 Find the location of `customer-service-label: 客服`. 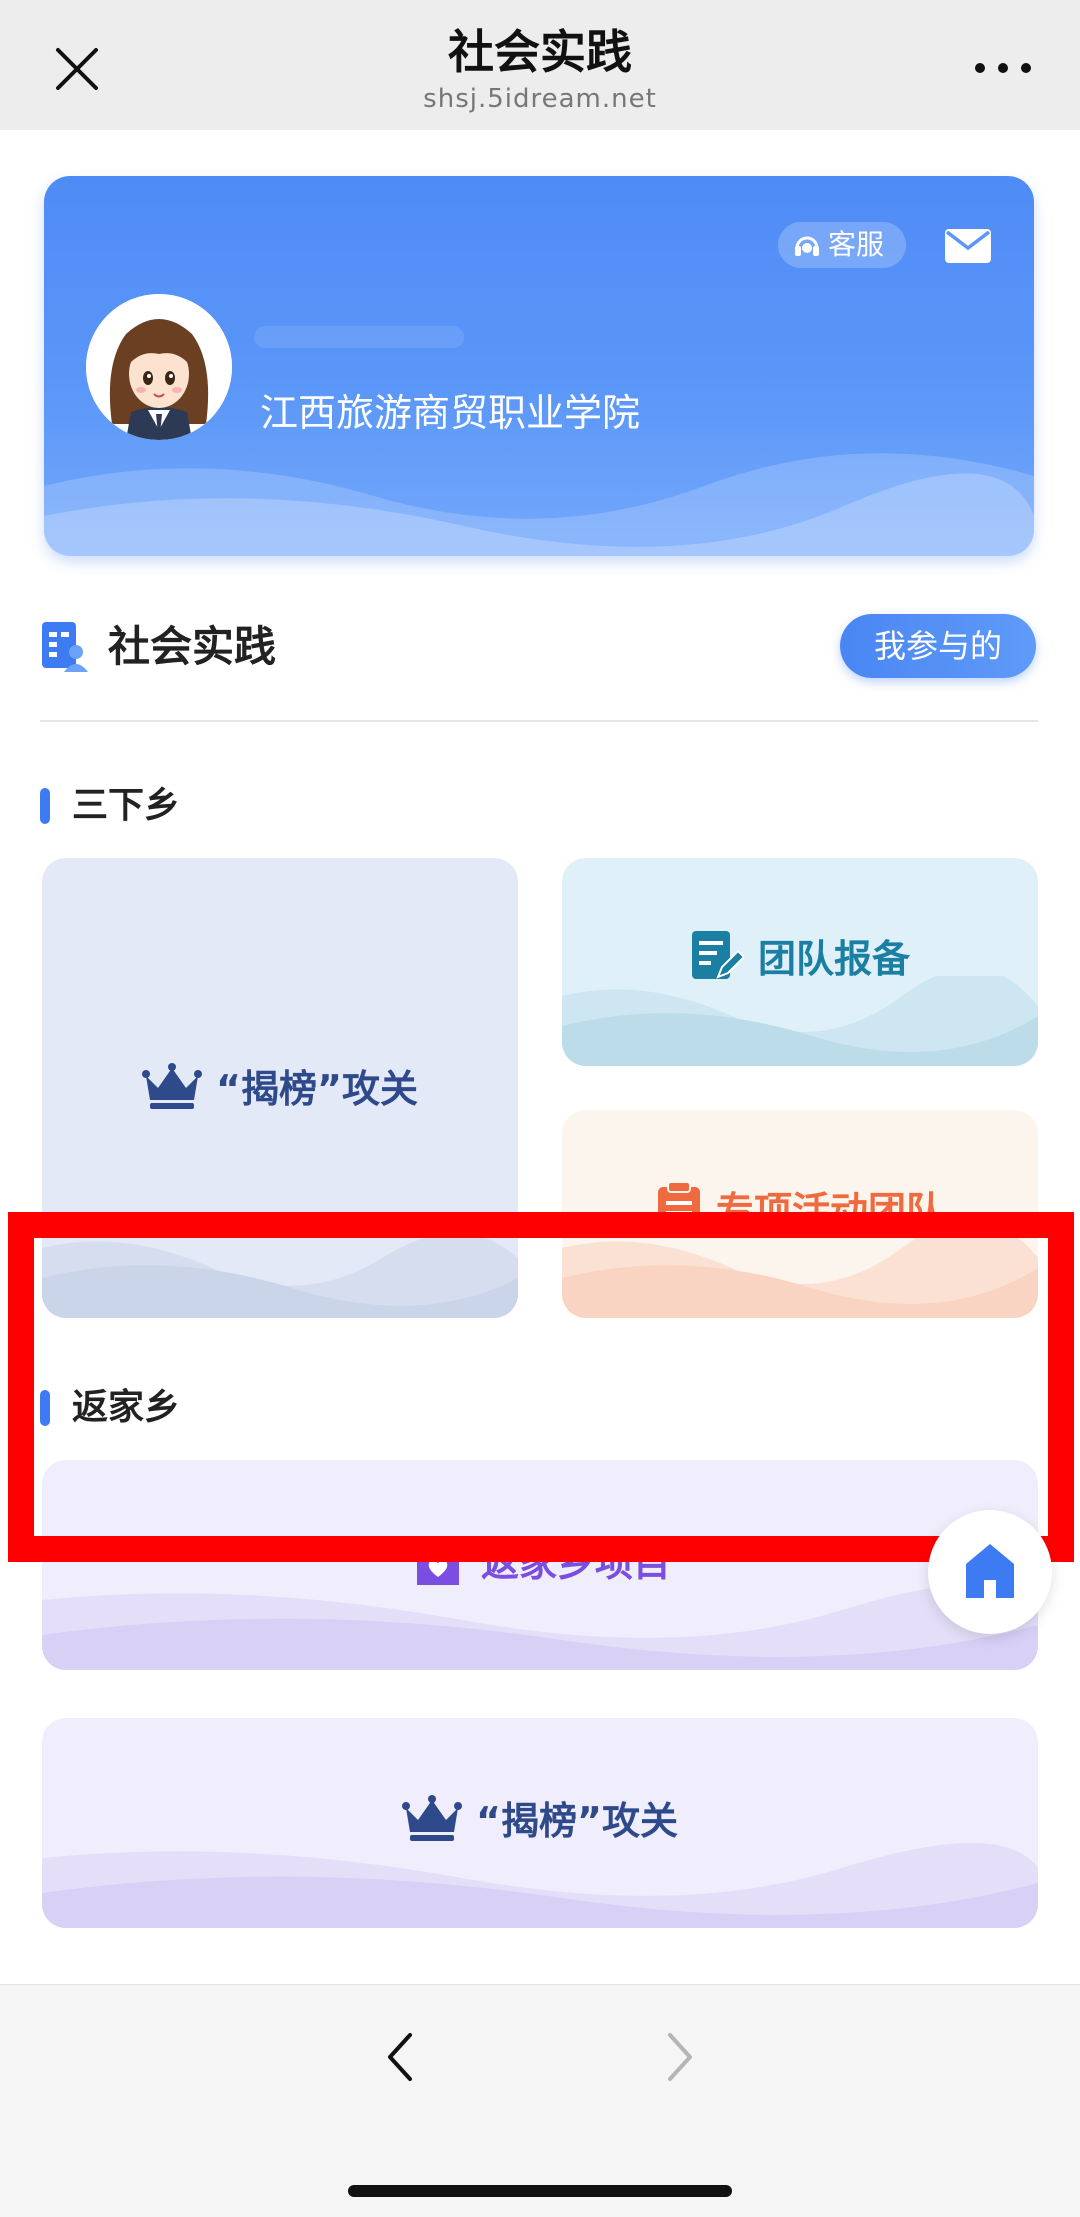

customer-service-label: 客服 is located at coordinates (856, 244).